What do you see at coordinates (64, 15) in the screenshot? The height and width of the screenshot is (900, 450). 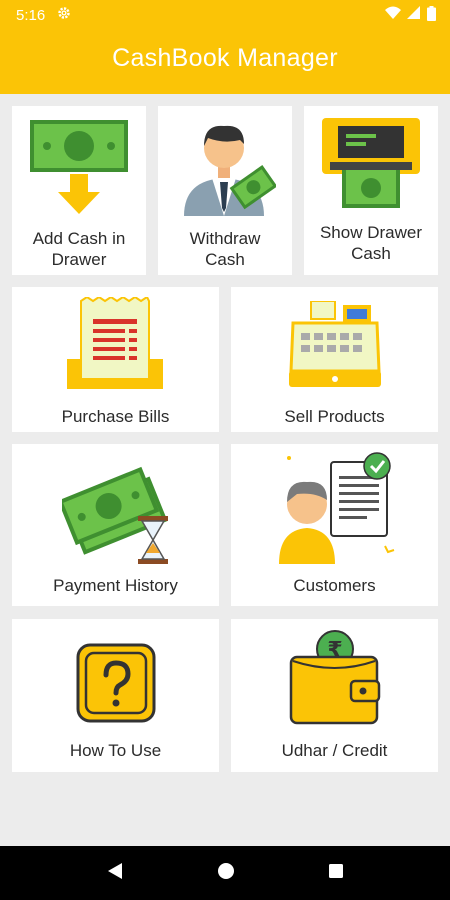 I see `gear-icon` at bounding box center [64, 15].